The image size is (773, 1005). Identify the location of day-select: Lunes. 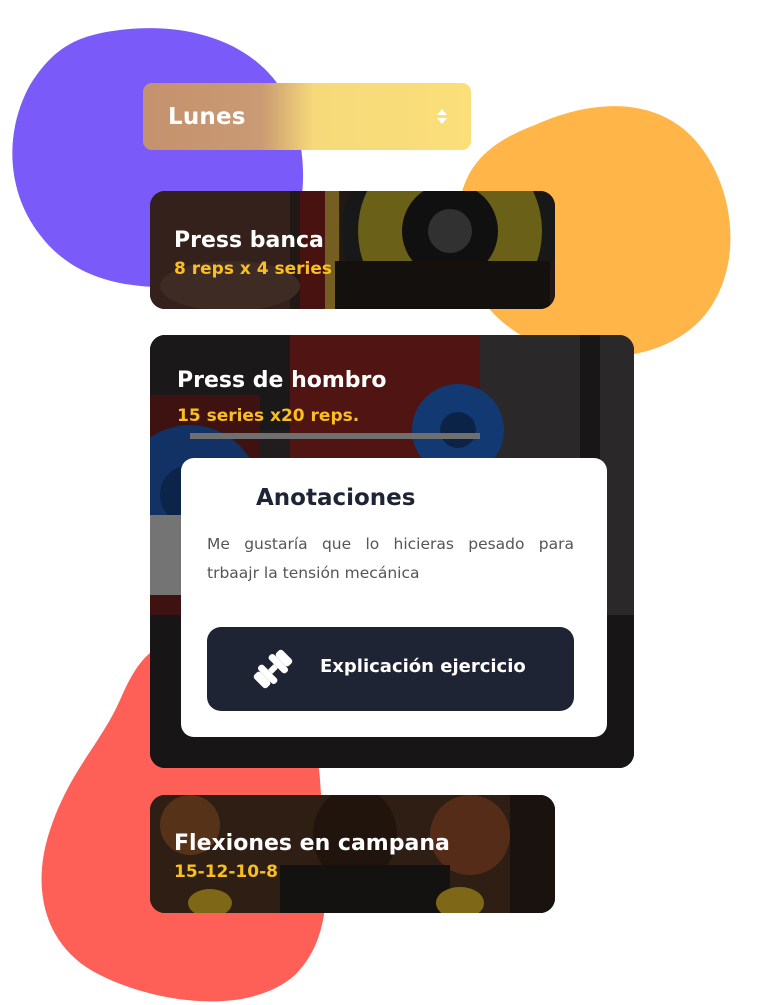
(307, 116).